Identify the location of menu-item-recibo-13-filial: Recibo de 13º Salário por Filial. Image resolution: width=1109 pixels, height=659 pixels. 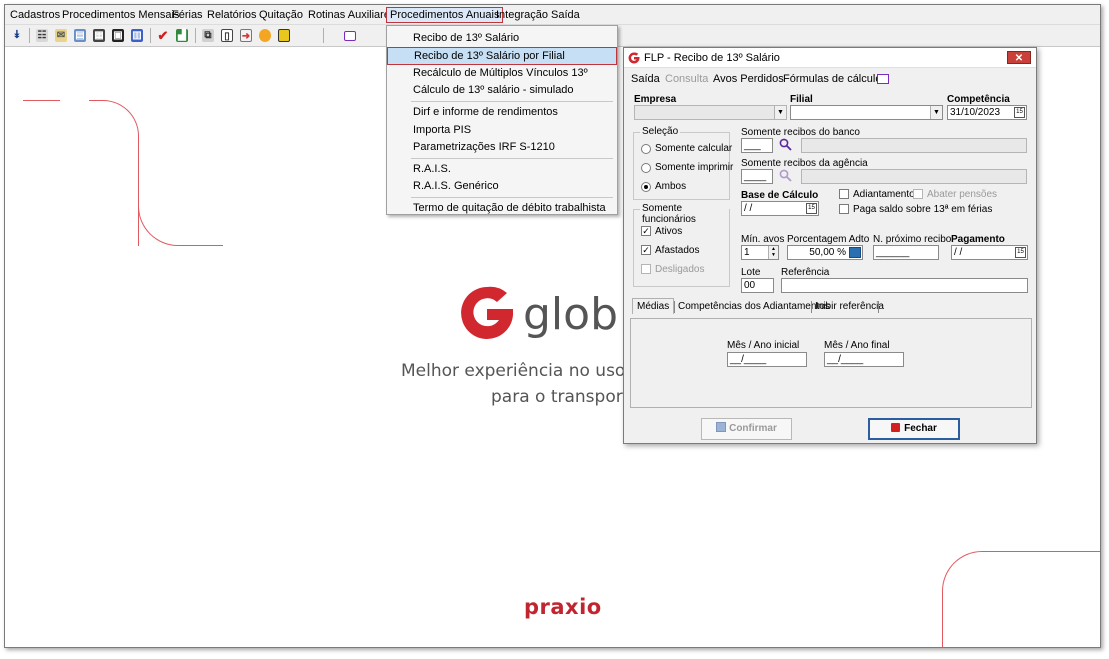
(502, 56).